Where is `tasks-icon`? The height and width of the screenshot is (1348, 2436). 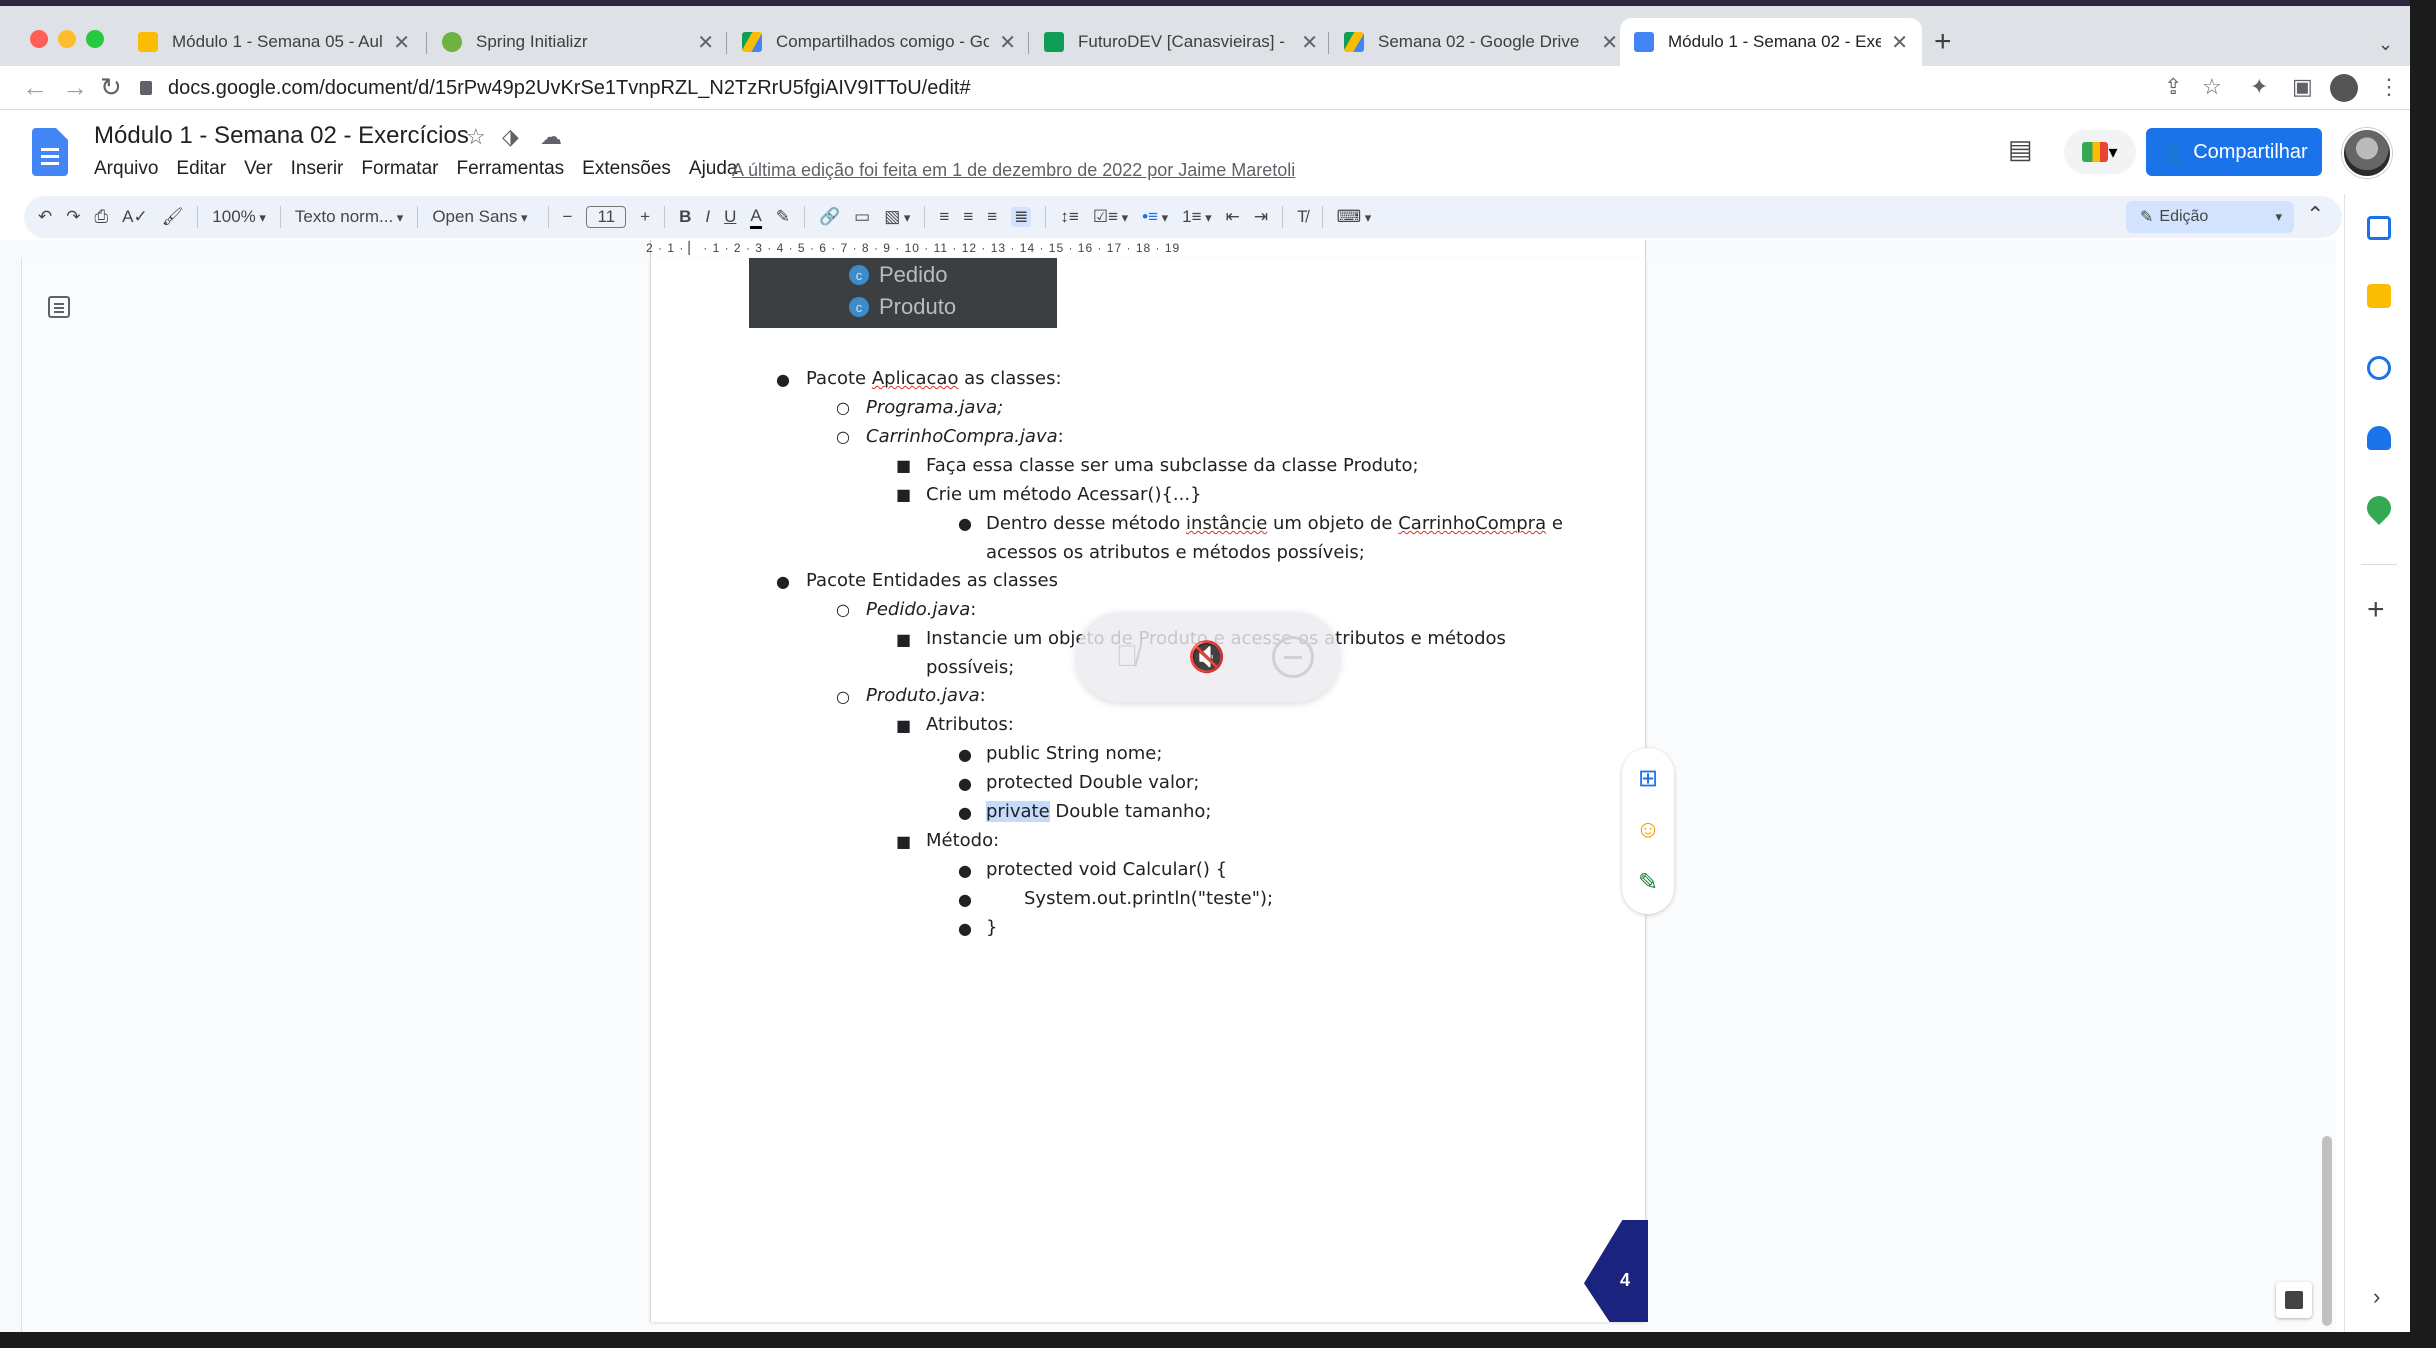 tasks-icon is located at coordinates (2379, 368).